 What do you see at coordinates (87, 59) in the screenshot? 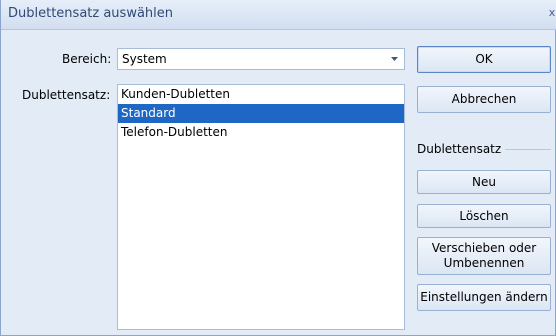
I see `bereich-label: Bereich:` at bounding box center [87, 59].